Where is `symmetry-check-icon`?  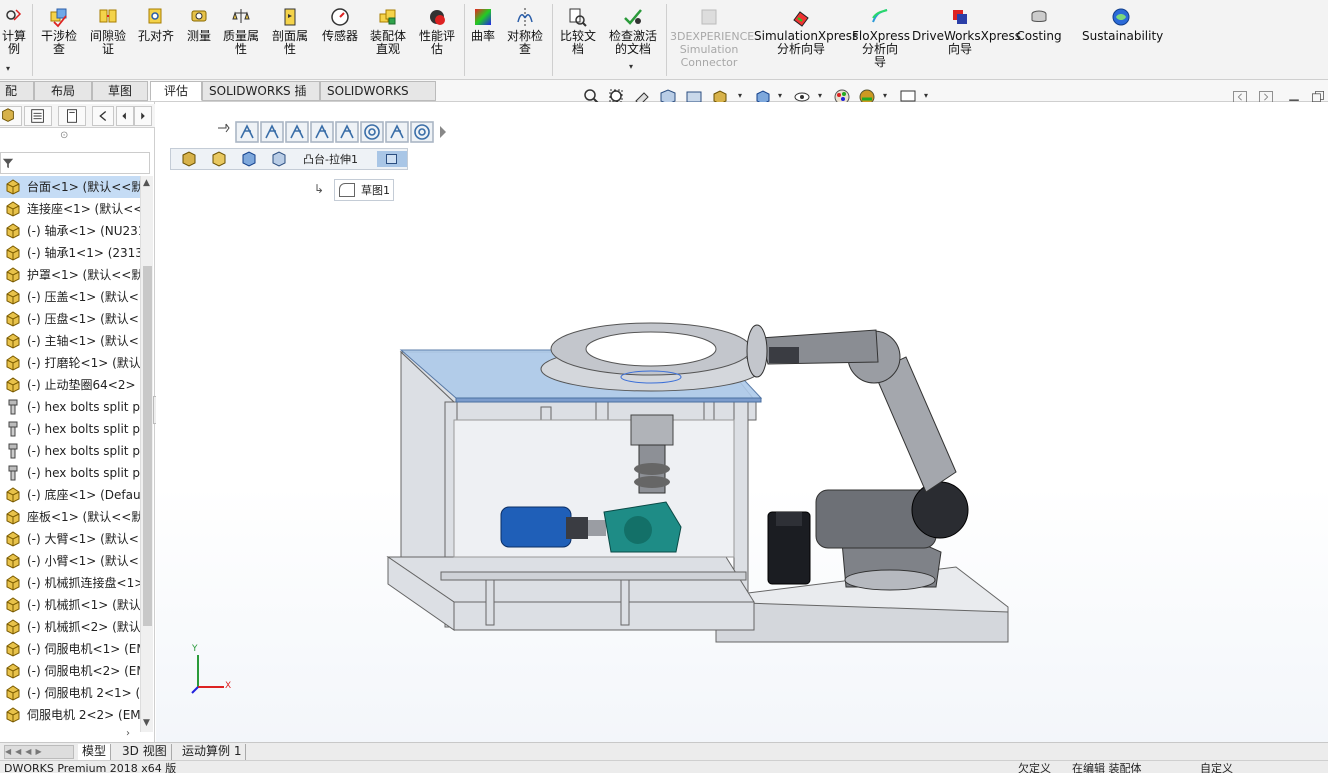 symmetry-check-icon is located at coordinates (525, 17).